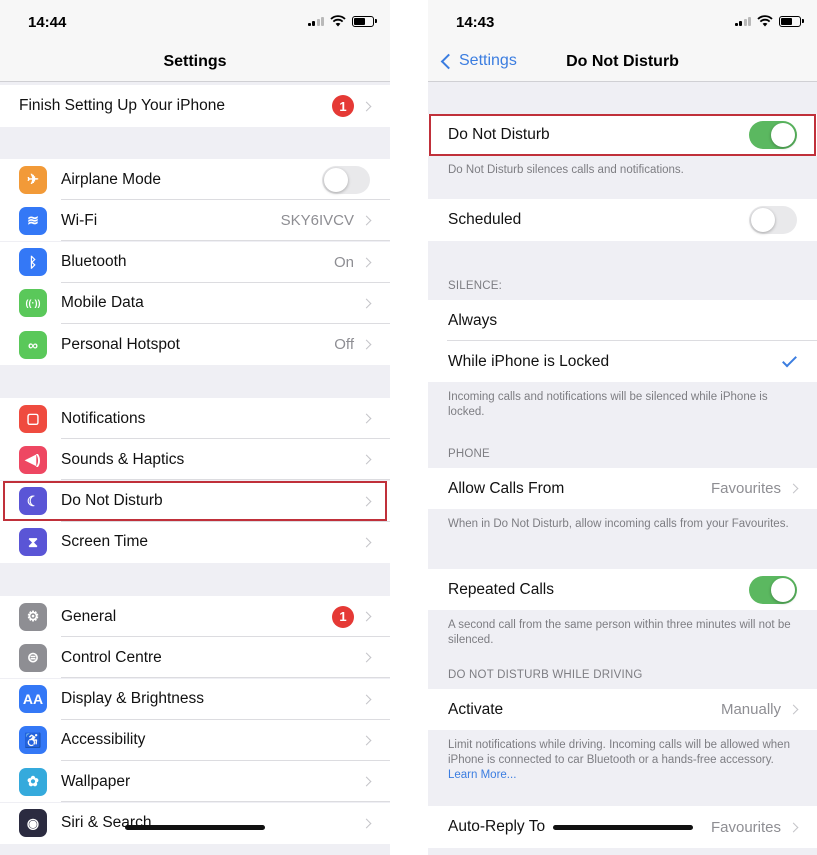 This screenshot has height=855, width=817. What do you see at coordinates (343, 262) in the screenshot?
I see `settings-row-value: On` at bounding box center [343, 262].